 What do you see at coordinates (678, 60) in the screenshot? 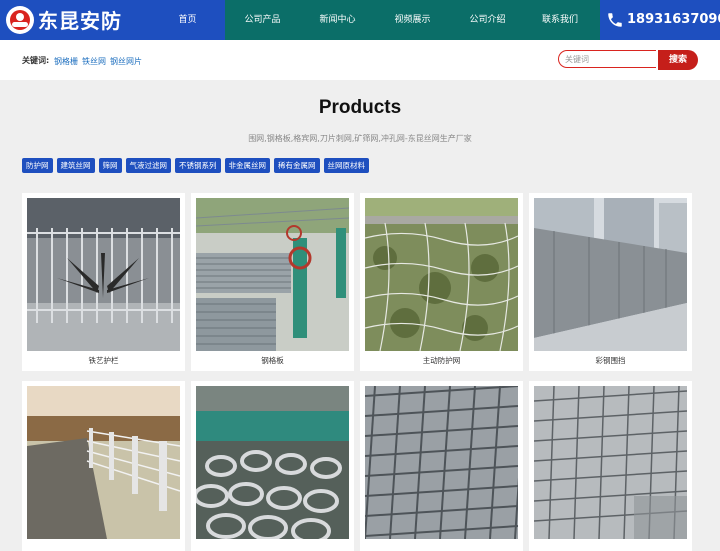
I see `search-button: 搜索` at bounding box center [678, 60].